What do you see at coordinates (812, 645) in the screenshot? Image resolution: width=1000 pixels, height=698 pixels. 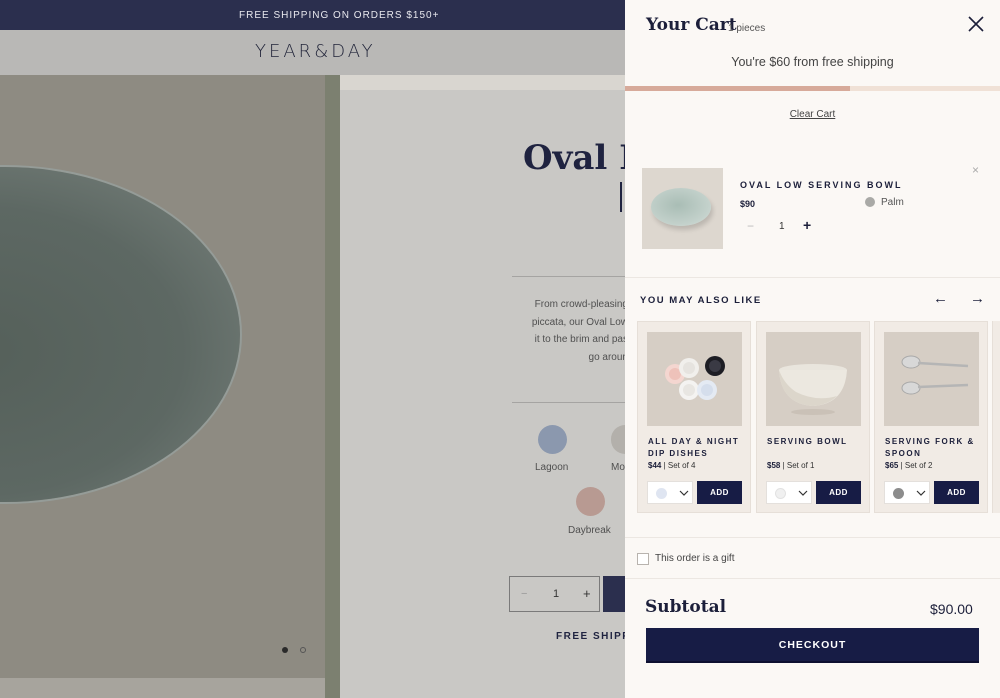 I see `checkout-button: CHECKOUT` at bounding box center [812, 645].